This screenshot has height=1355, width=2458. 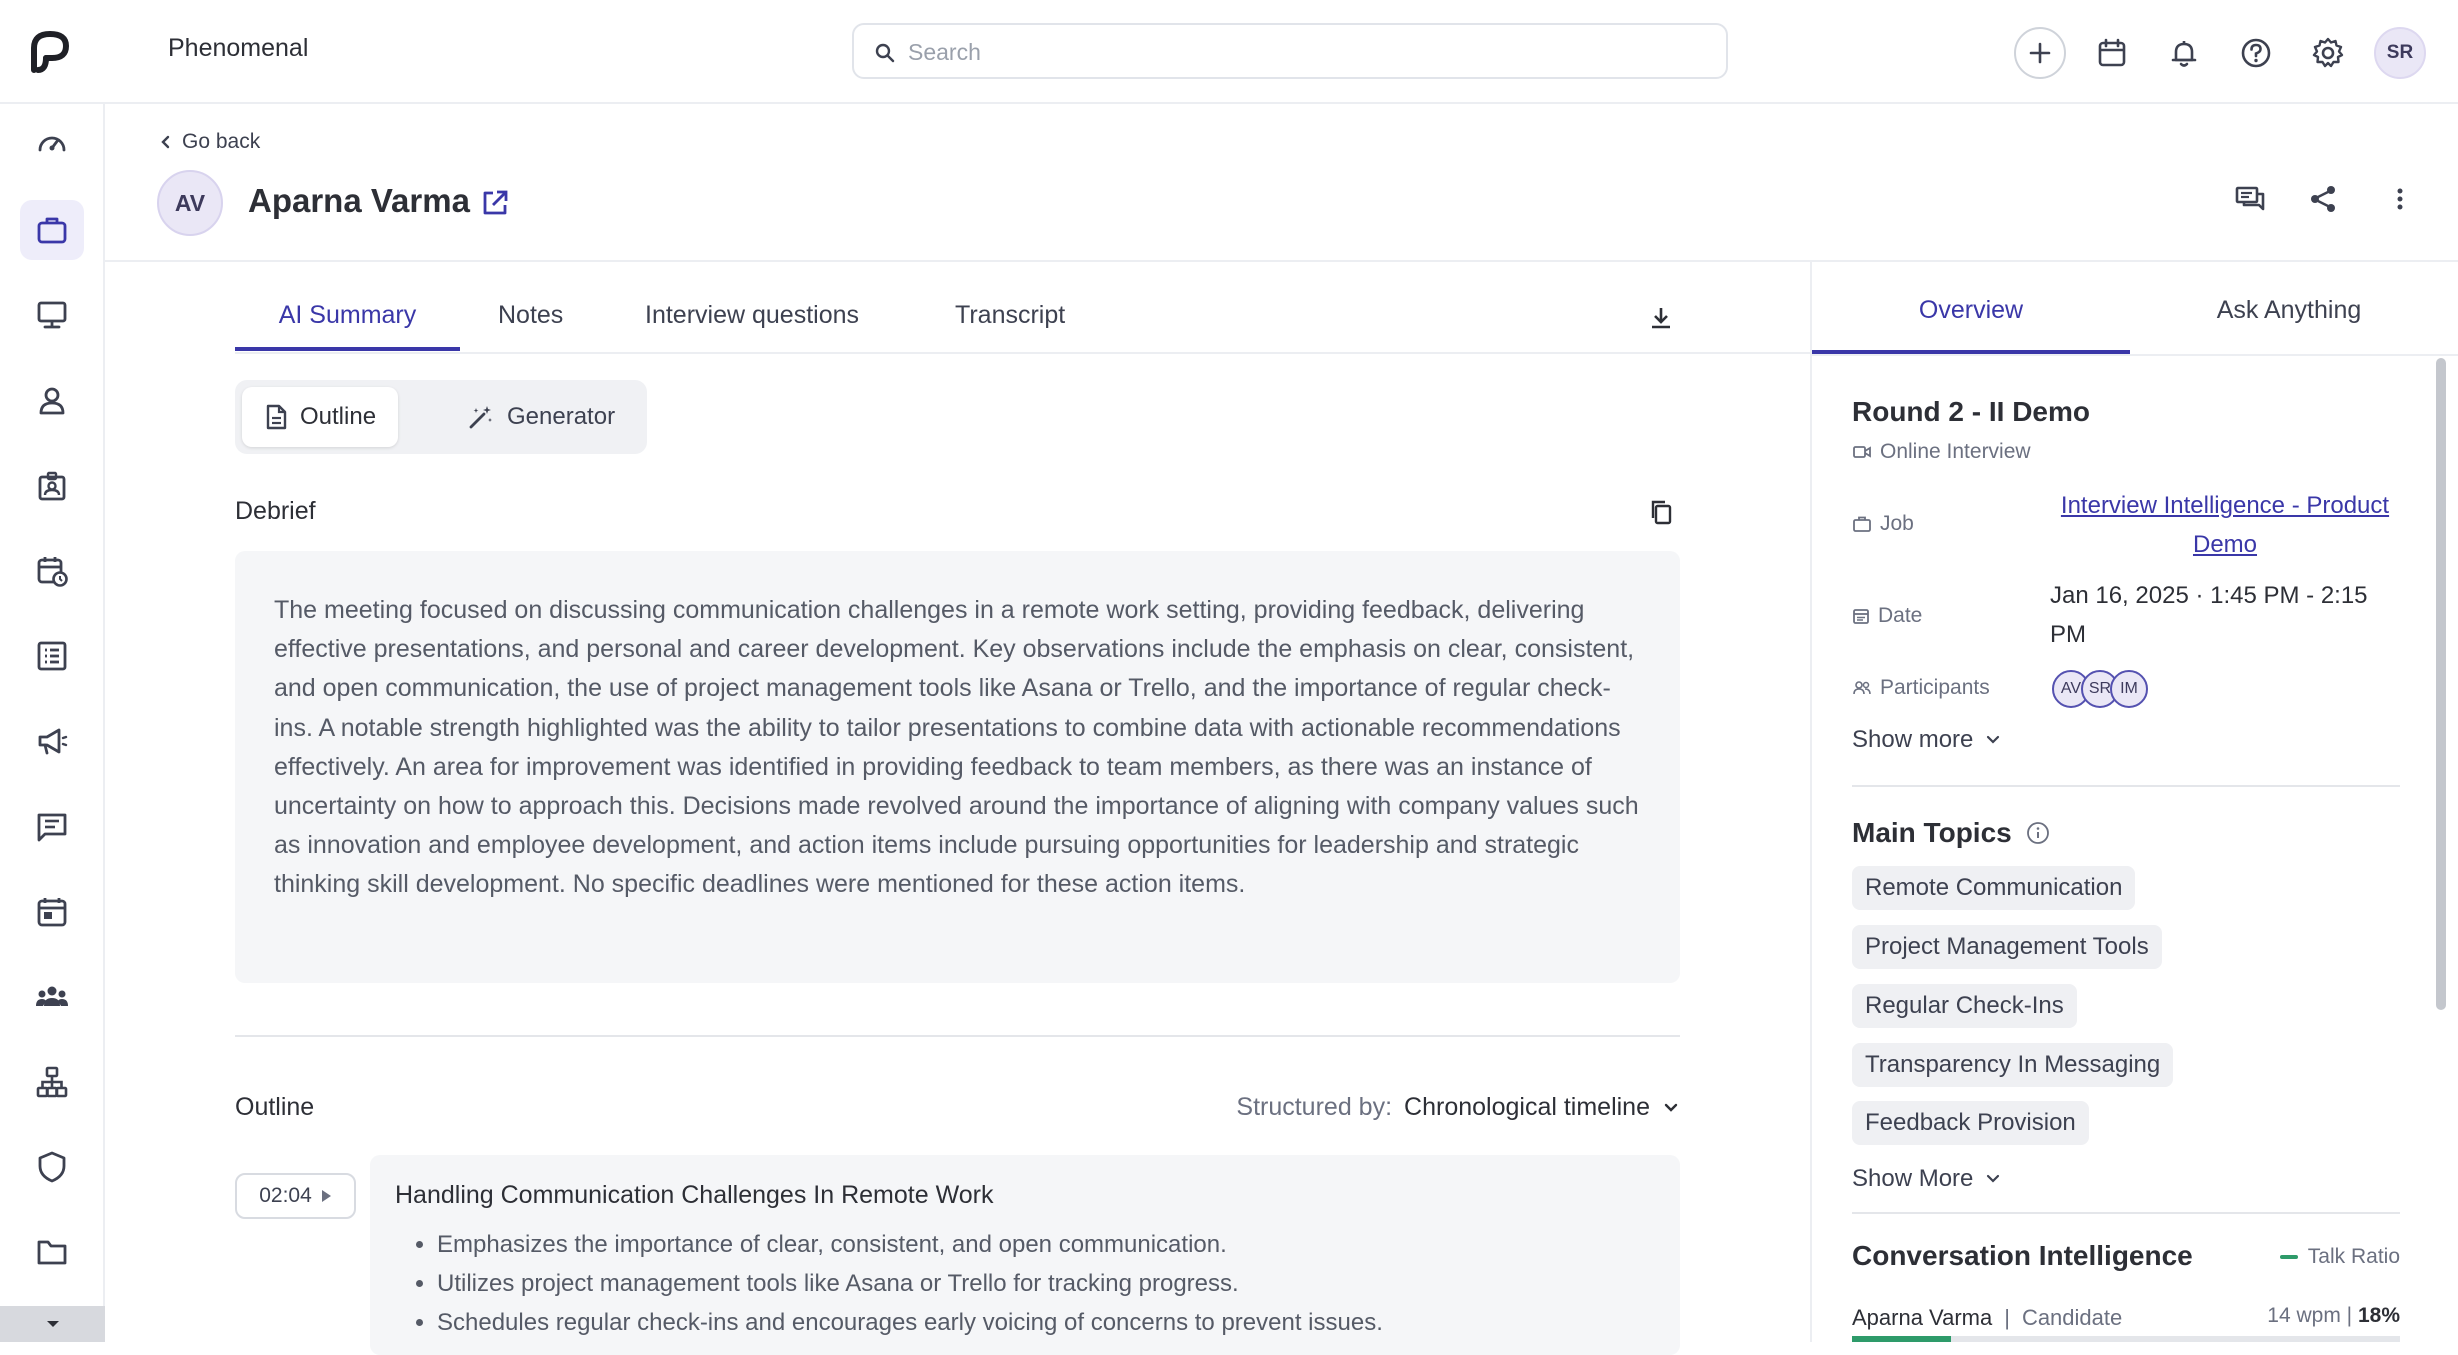 I want to click on calendar-button, so click(x=2112, y=53).